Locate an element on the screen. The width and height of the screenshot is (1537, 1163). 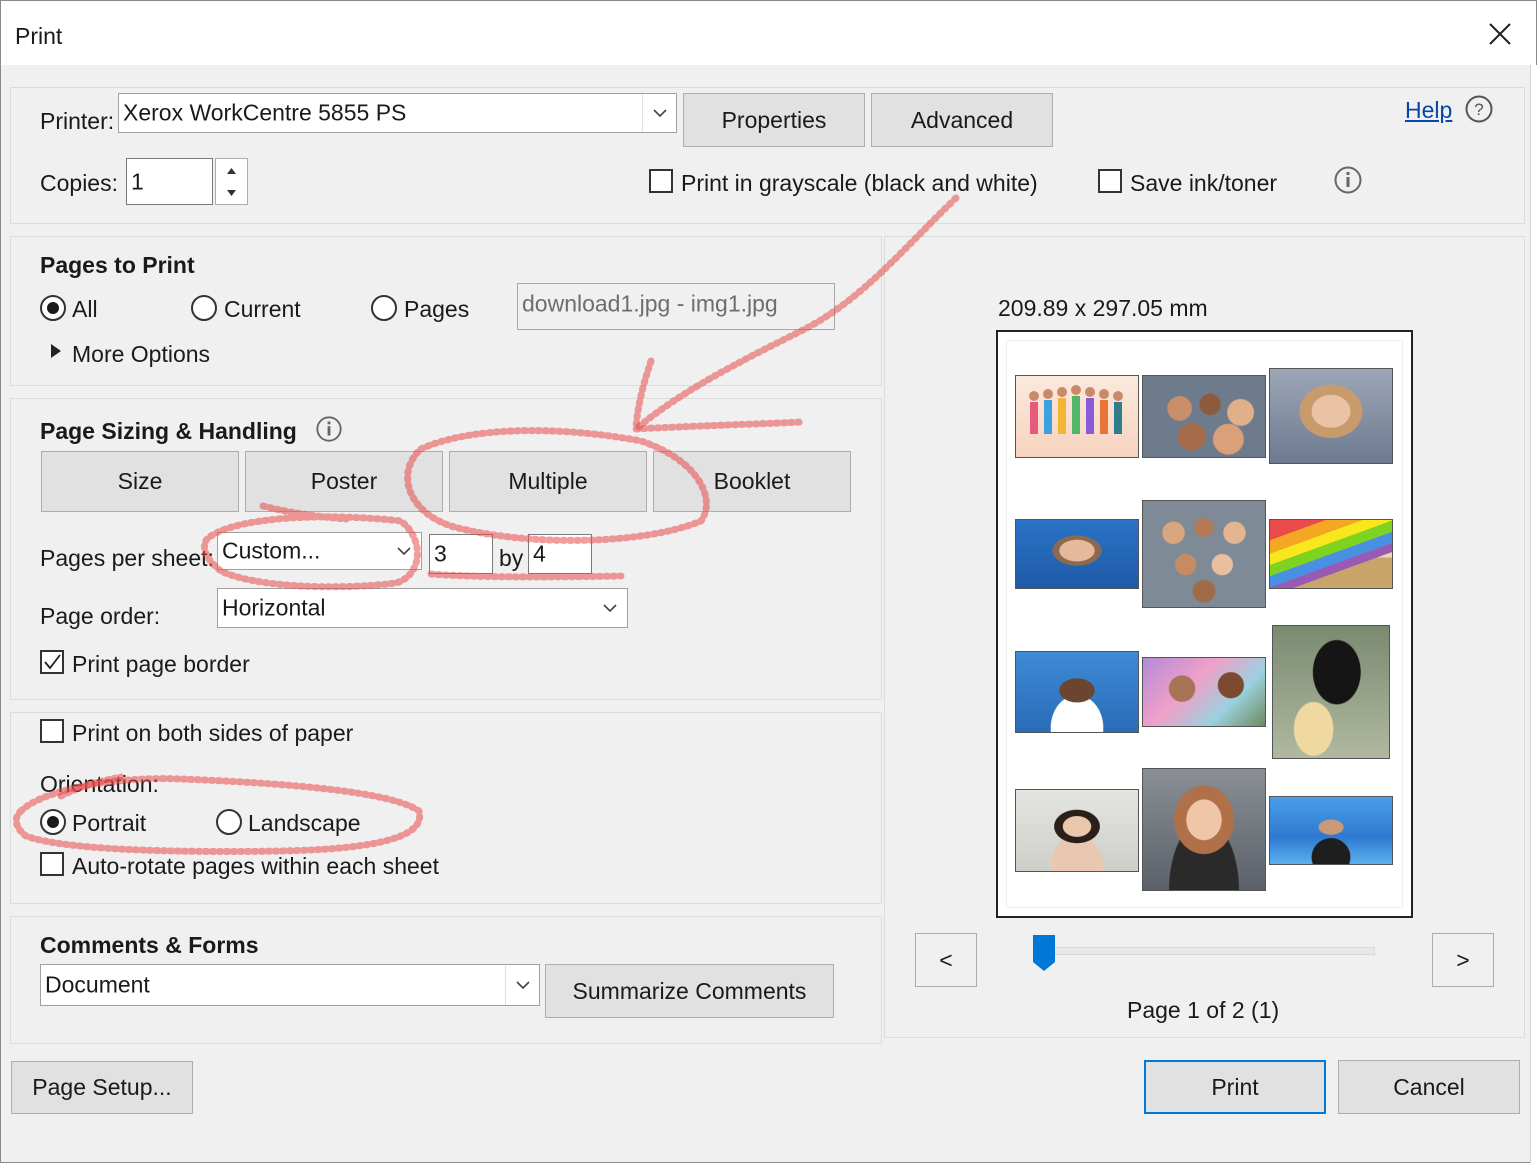
page-slider-track is located at coordinates (1209, 951).